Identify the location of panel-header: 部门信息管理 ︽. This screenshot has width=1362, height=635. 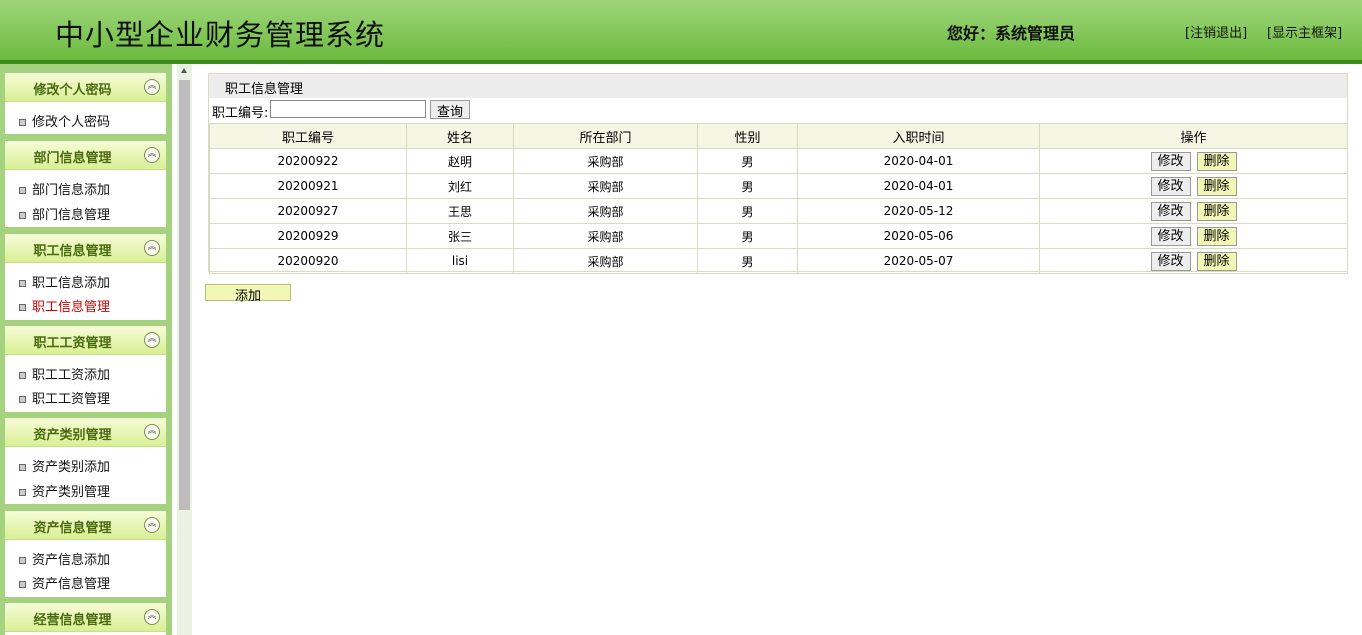
(85, 155).